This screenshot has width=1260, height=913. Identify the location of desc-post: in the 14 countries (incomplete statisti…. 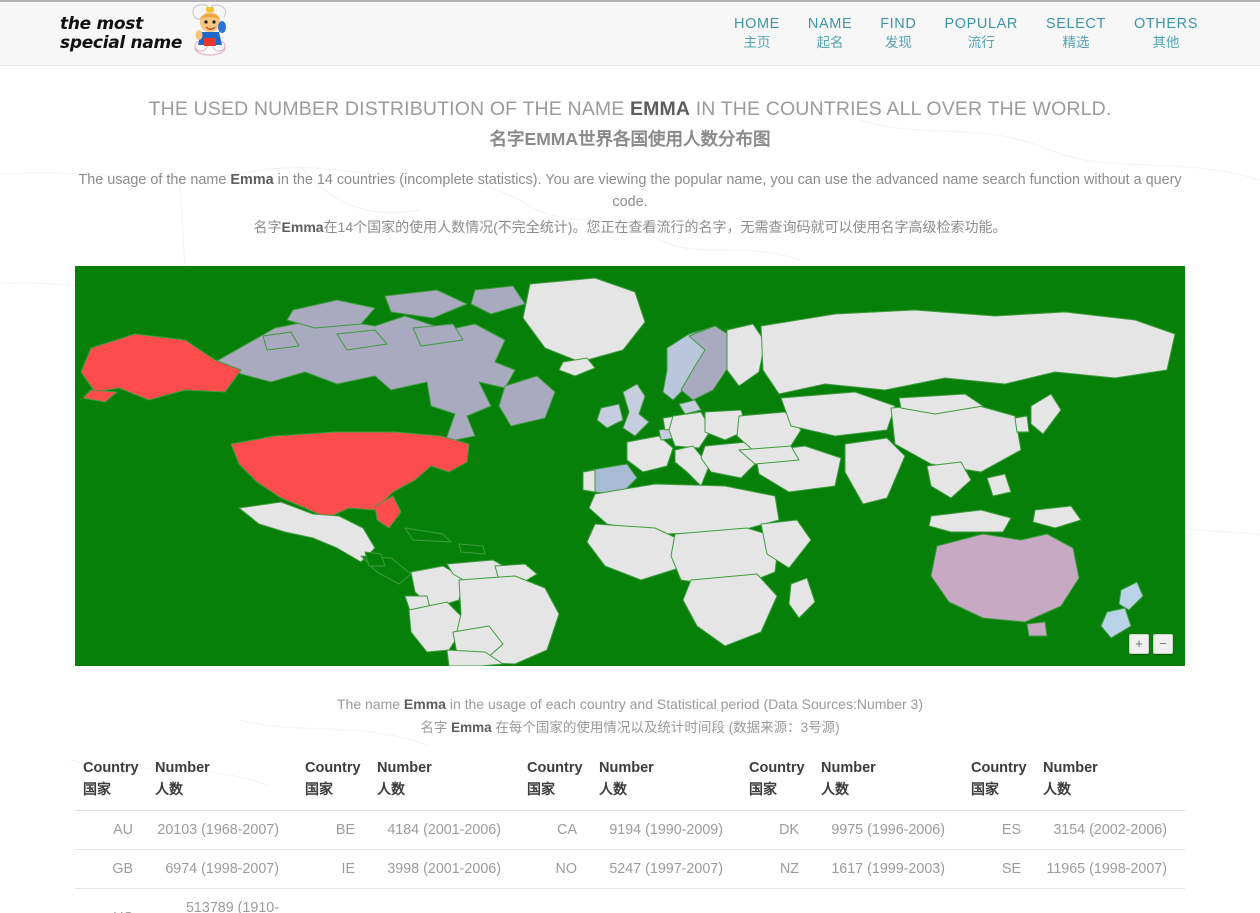
(727, 191).